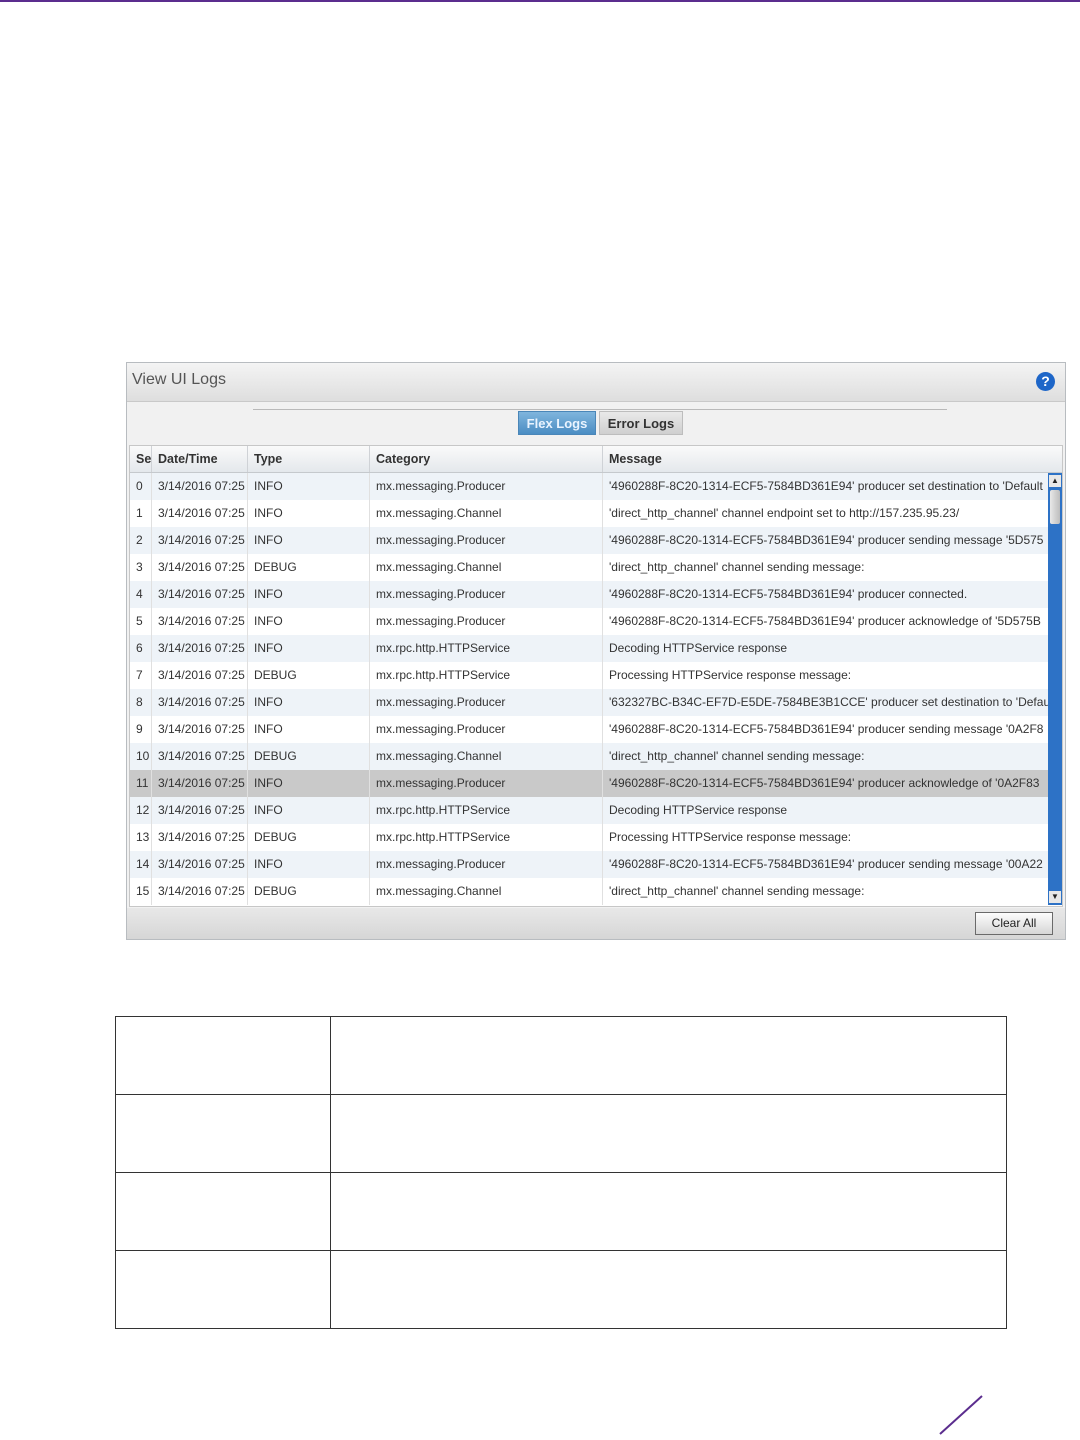 The width and height of the screenshot is (1080, 1440). What do you see at coordinates (825, 459) in the screenshot?
I see `column-header-message: Message` at bounding box center [825, 459].